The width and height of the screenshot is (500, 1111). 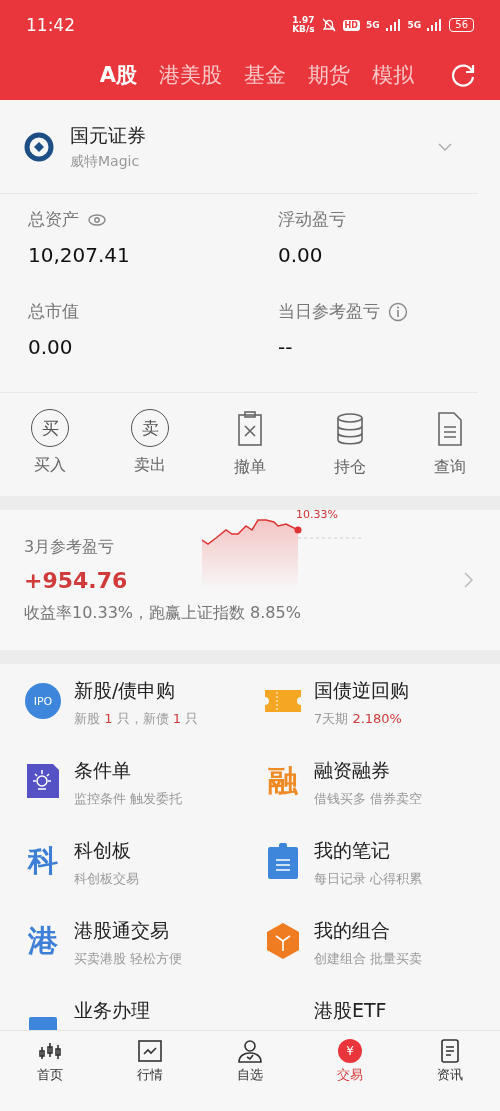 What do you see at coordinates (398, 311) in the screenshot?
I see `info-icon` at bounding box center [398, 311].